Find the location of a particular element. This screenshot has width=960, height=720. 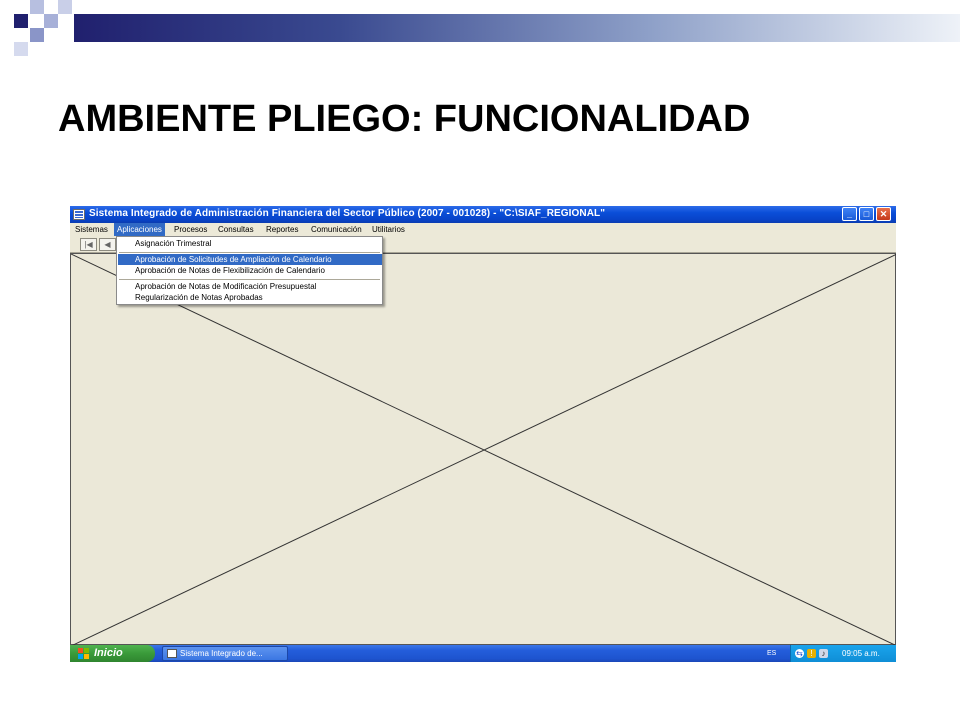

security-shield-icon: ! is located at coordinates (811, 653).